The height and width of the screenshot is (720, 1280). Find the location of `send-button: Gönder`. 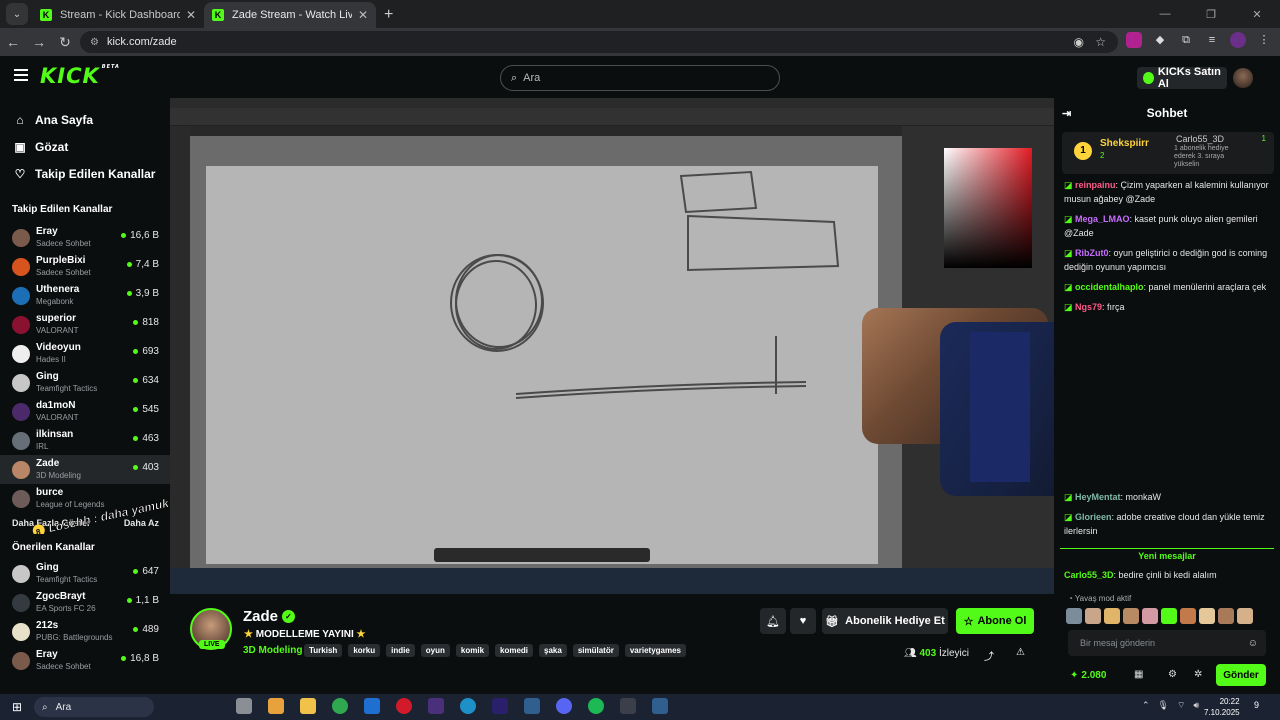

send-button: Gönder is located at coordinates (1241, 675).